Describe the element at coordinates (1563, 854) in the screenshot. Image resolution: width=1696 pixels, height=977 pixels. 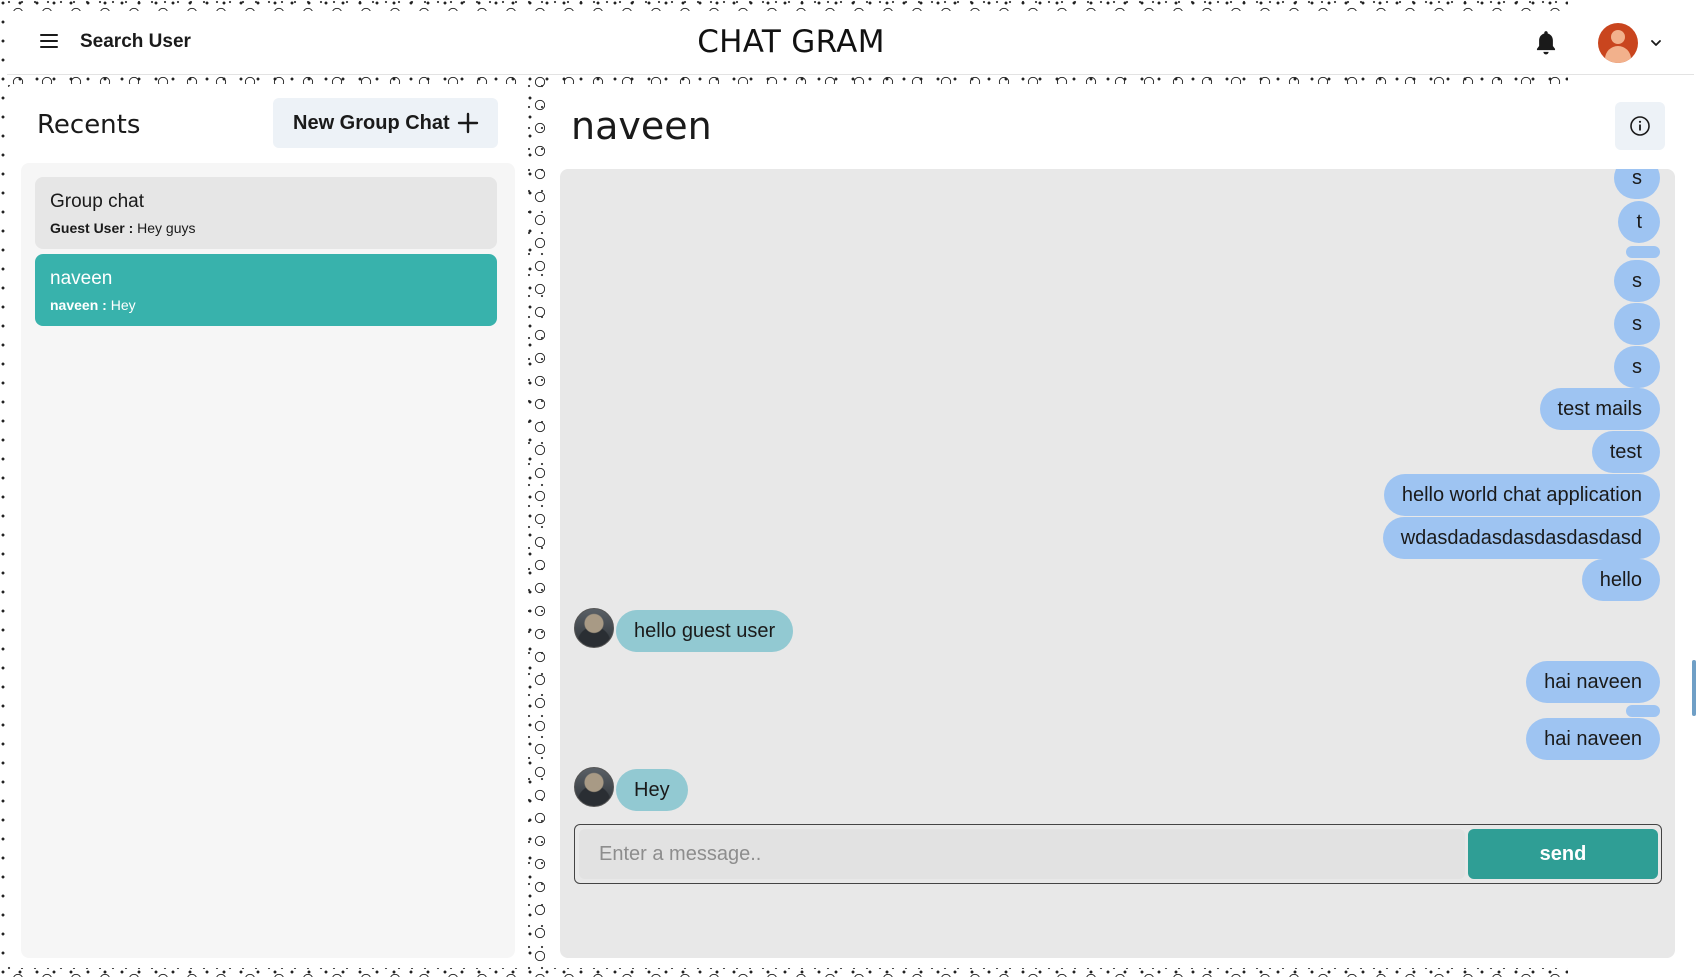
I see `send-button: send` at that location.